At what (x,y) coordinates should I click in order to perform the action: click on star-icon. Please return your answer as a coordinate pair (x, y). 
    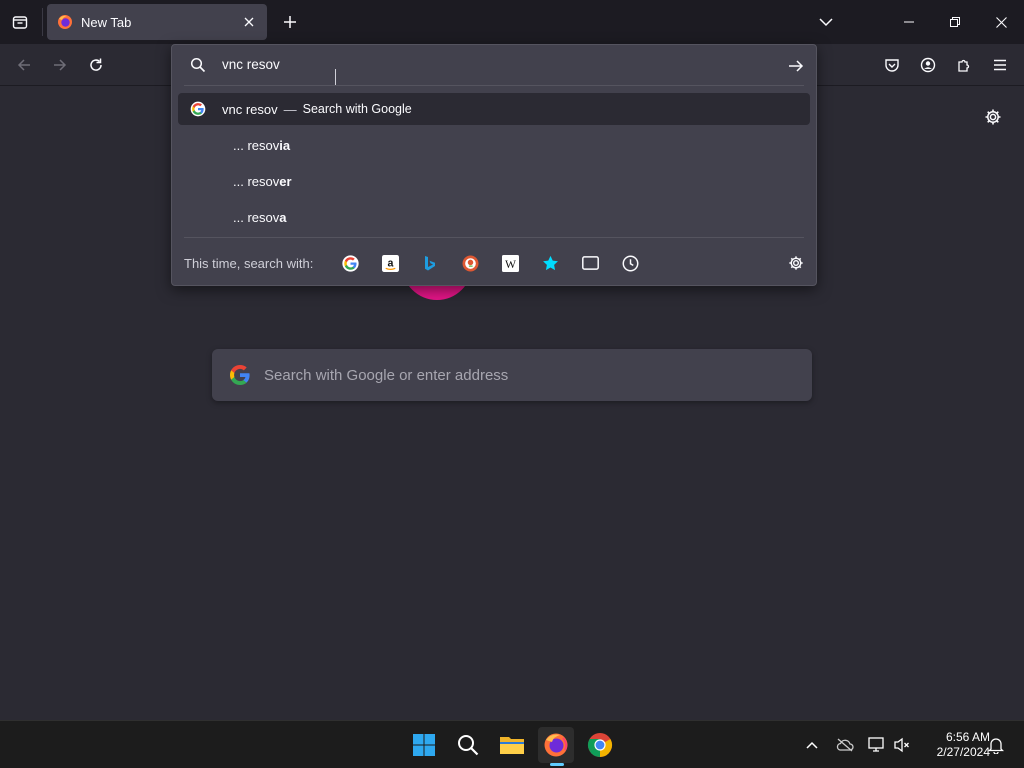
    Looking at the image, I should click on (550, 262).